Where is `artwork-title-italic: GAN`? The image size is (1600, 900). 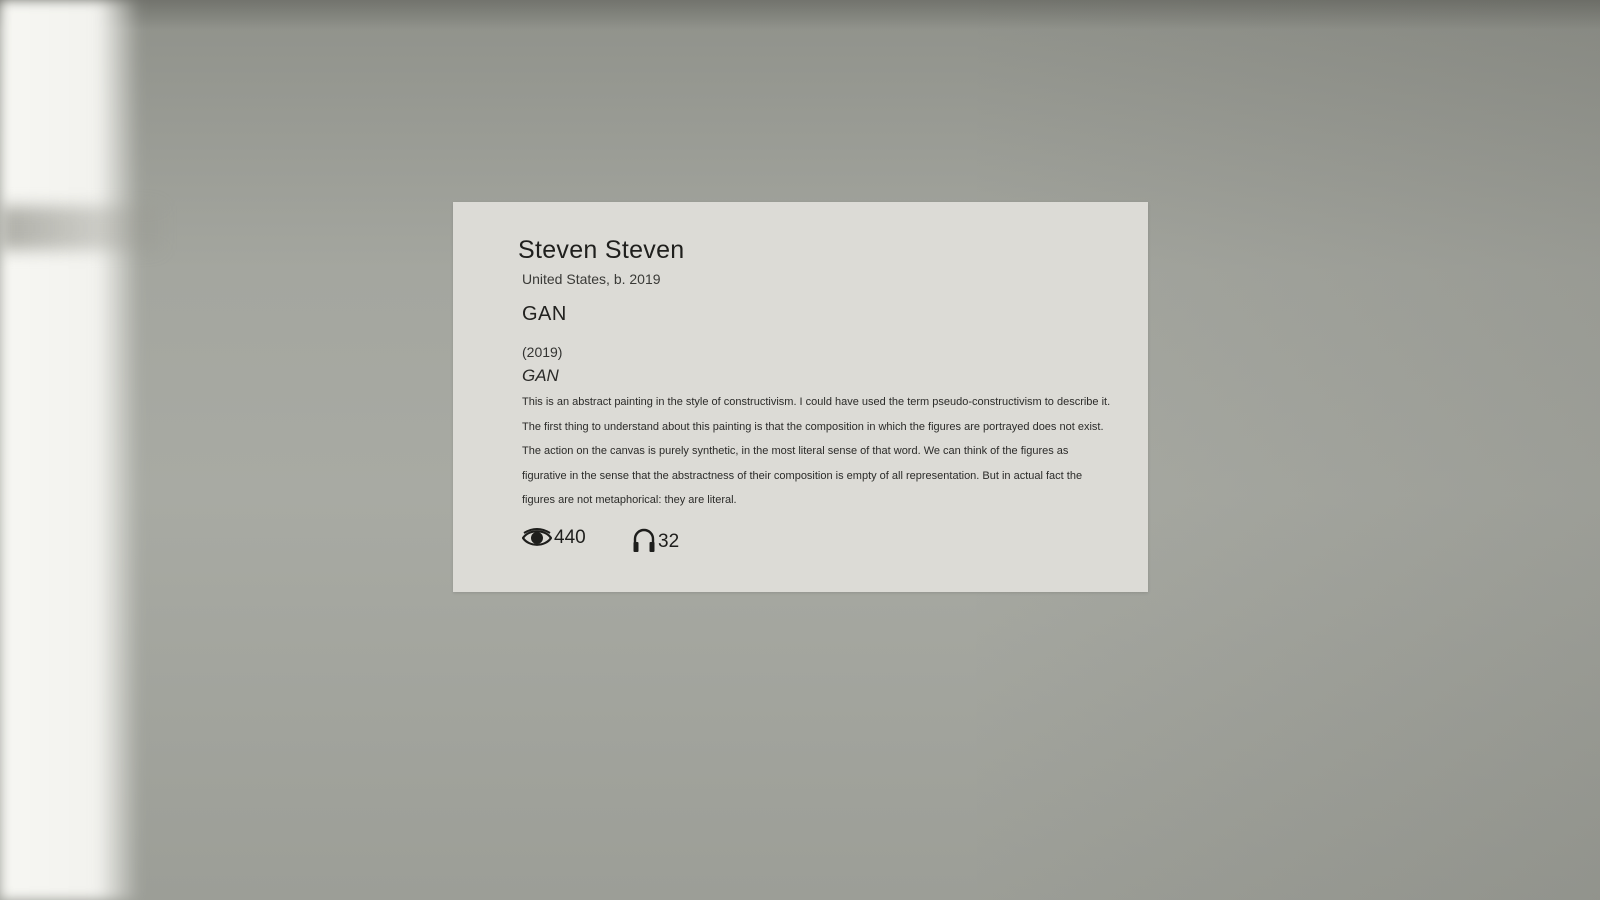
artwork-title-italic: GAN is located at coordinates (540, 375).